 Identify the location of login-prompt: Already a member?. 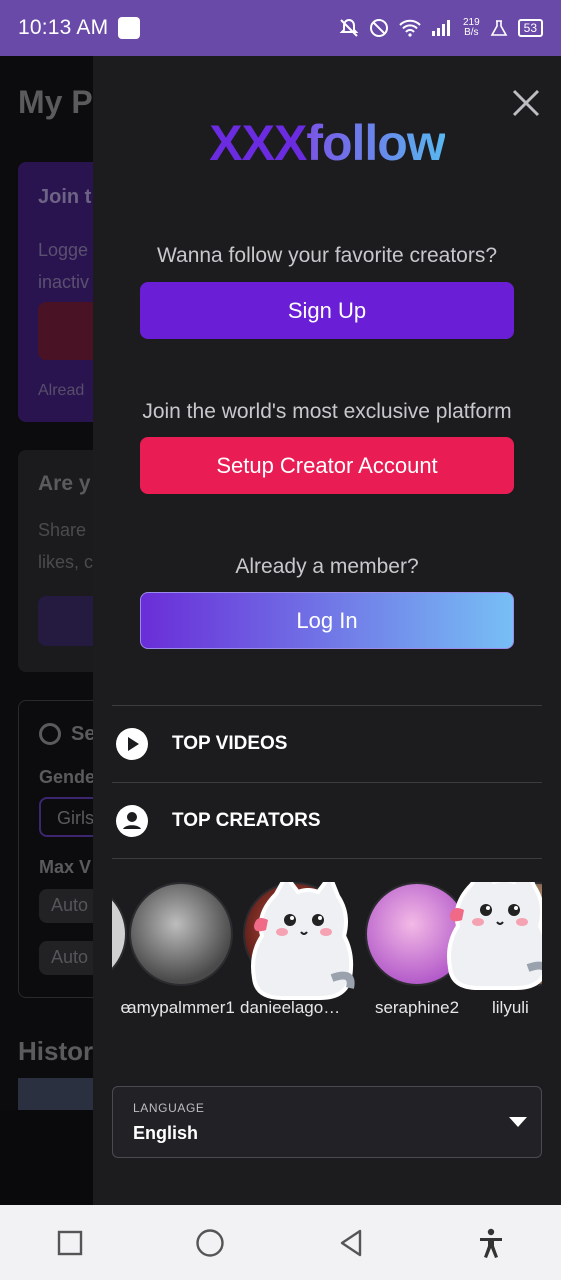
(327, 566).